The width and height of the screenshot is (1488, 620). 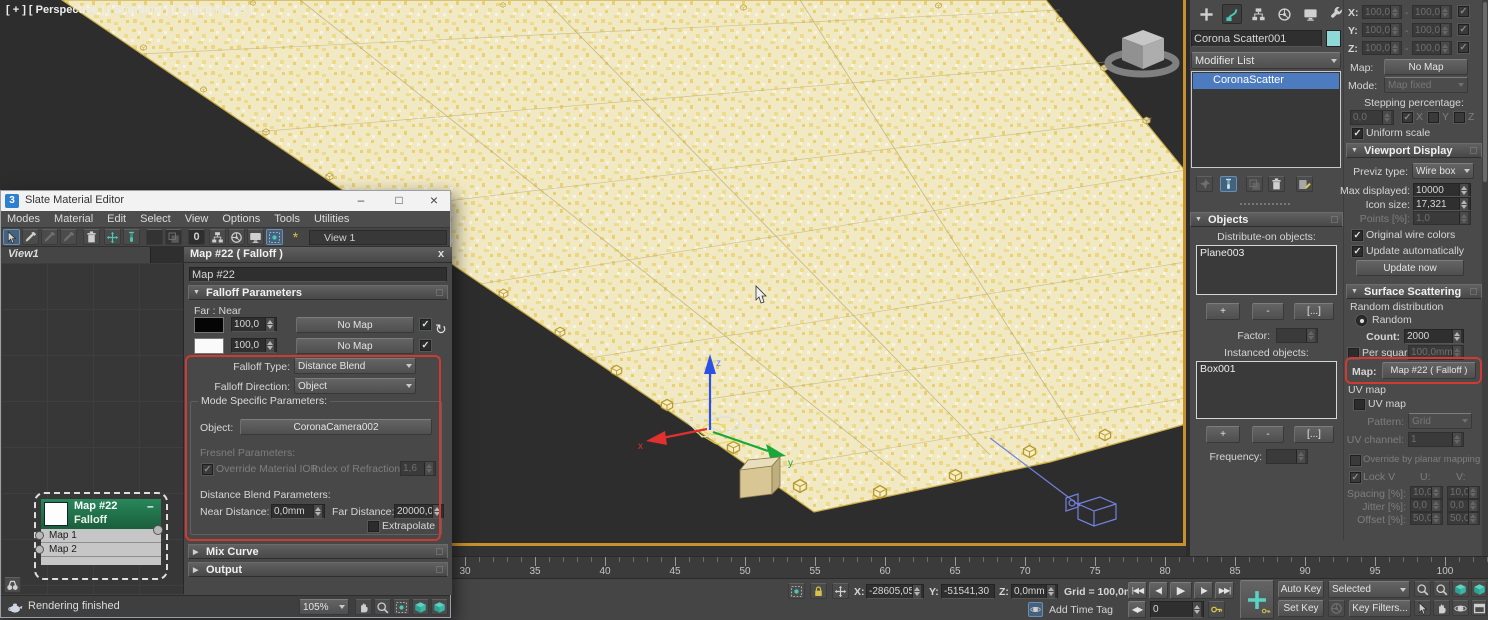 What do you see at coordinates (420, 607) in the screenshot?
I see `zoom-extents-tool-icon` at bounding box center [420, 607].